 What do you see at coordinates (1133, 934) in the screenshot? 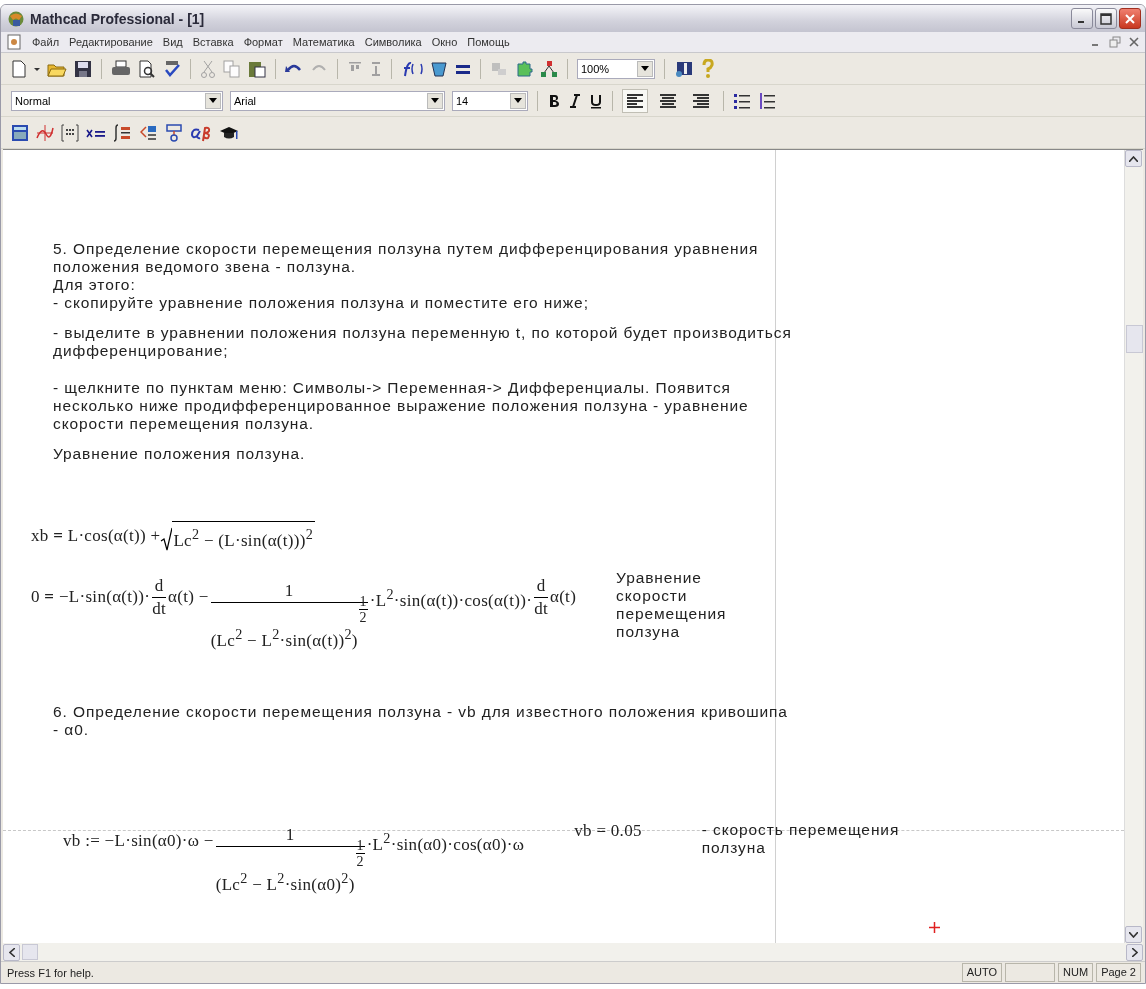
I see `scroll-down-icon` at bounding box center [1133, 934].